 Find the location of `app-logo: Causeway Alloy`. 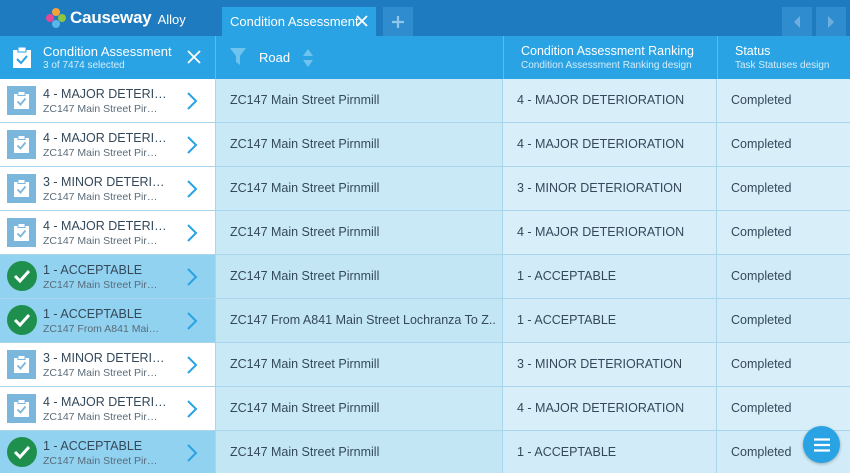

app-logo: Causeway Alloy is located at coordinates (116, 18).